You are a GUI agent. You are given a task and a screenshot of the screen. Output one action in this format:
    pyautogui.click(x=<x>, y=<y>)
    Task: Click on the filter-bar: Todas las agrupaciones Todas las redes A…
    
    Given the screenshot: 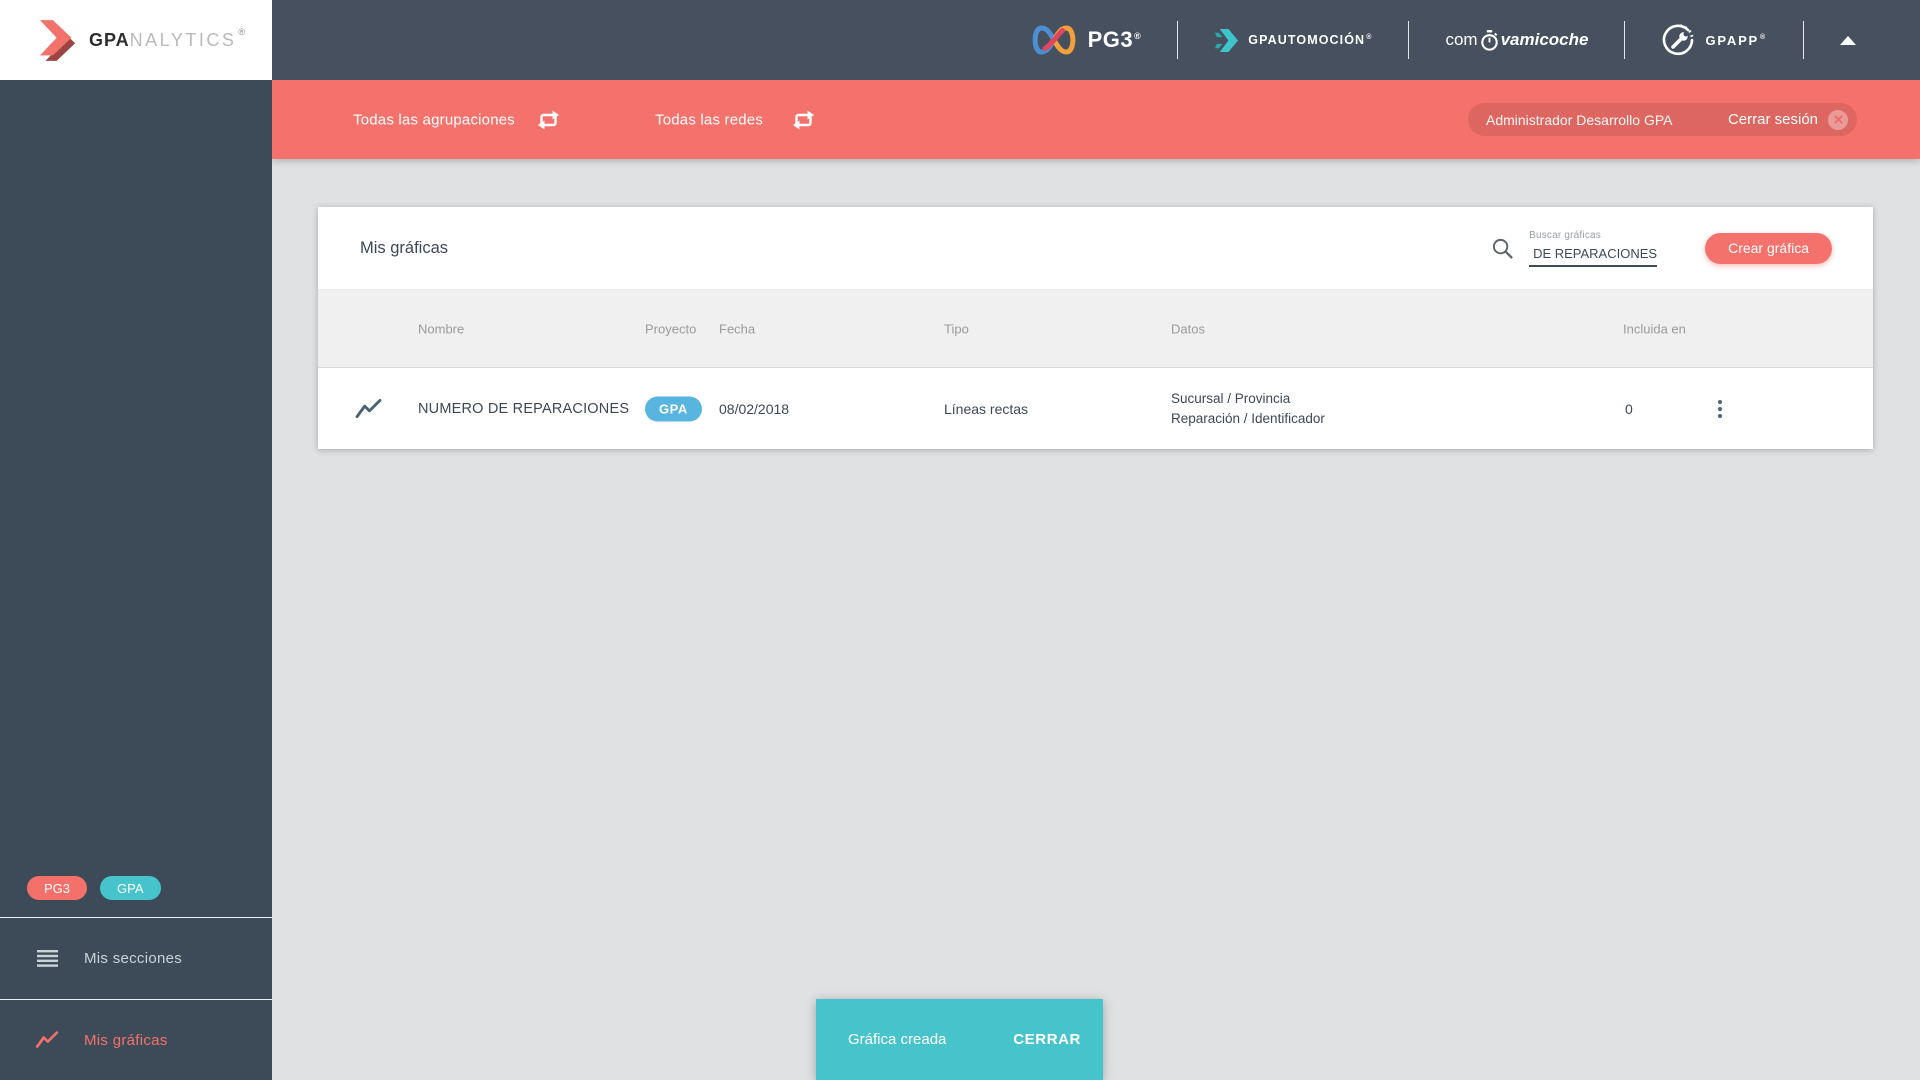 What is the action you would take?
    pyautogui.click(x=1096, y=119)
    